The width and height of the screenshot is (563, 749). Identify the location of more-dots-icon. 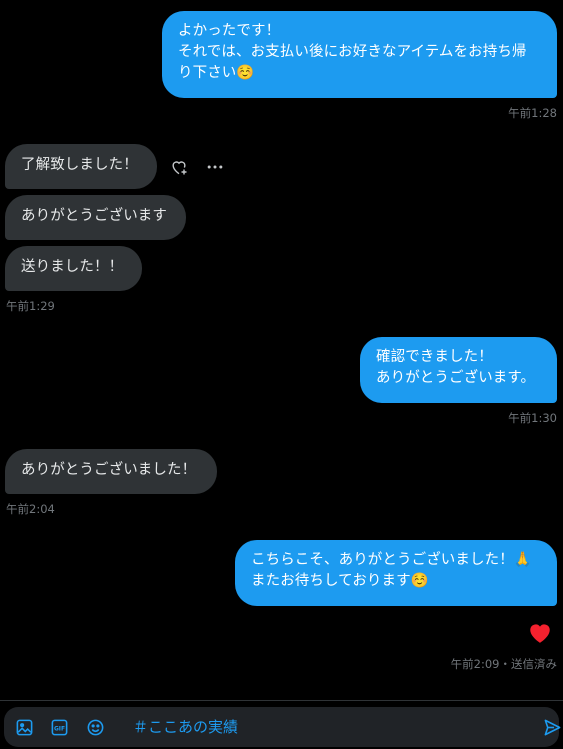
(215, 167).